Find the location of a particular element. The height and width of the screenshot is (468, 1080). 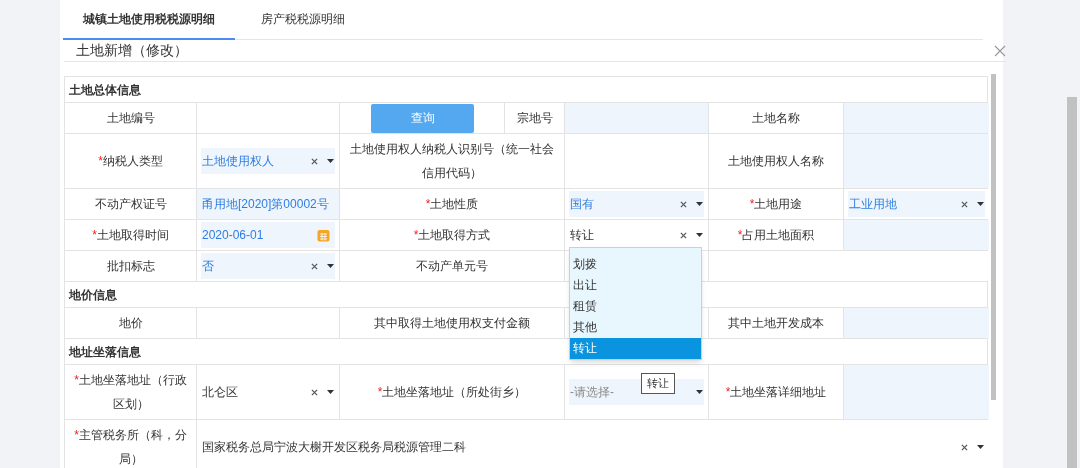

field-label: *占用土地面积 is located at coordinates (776, 235).